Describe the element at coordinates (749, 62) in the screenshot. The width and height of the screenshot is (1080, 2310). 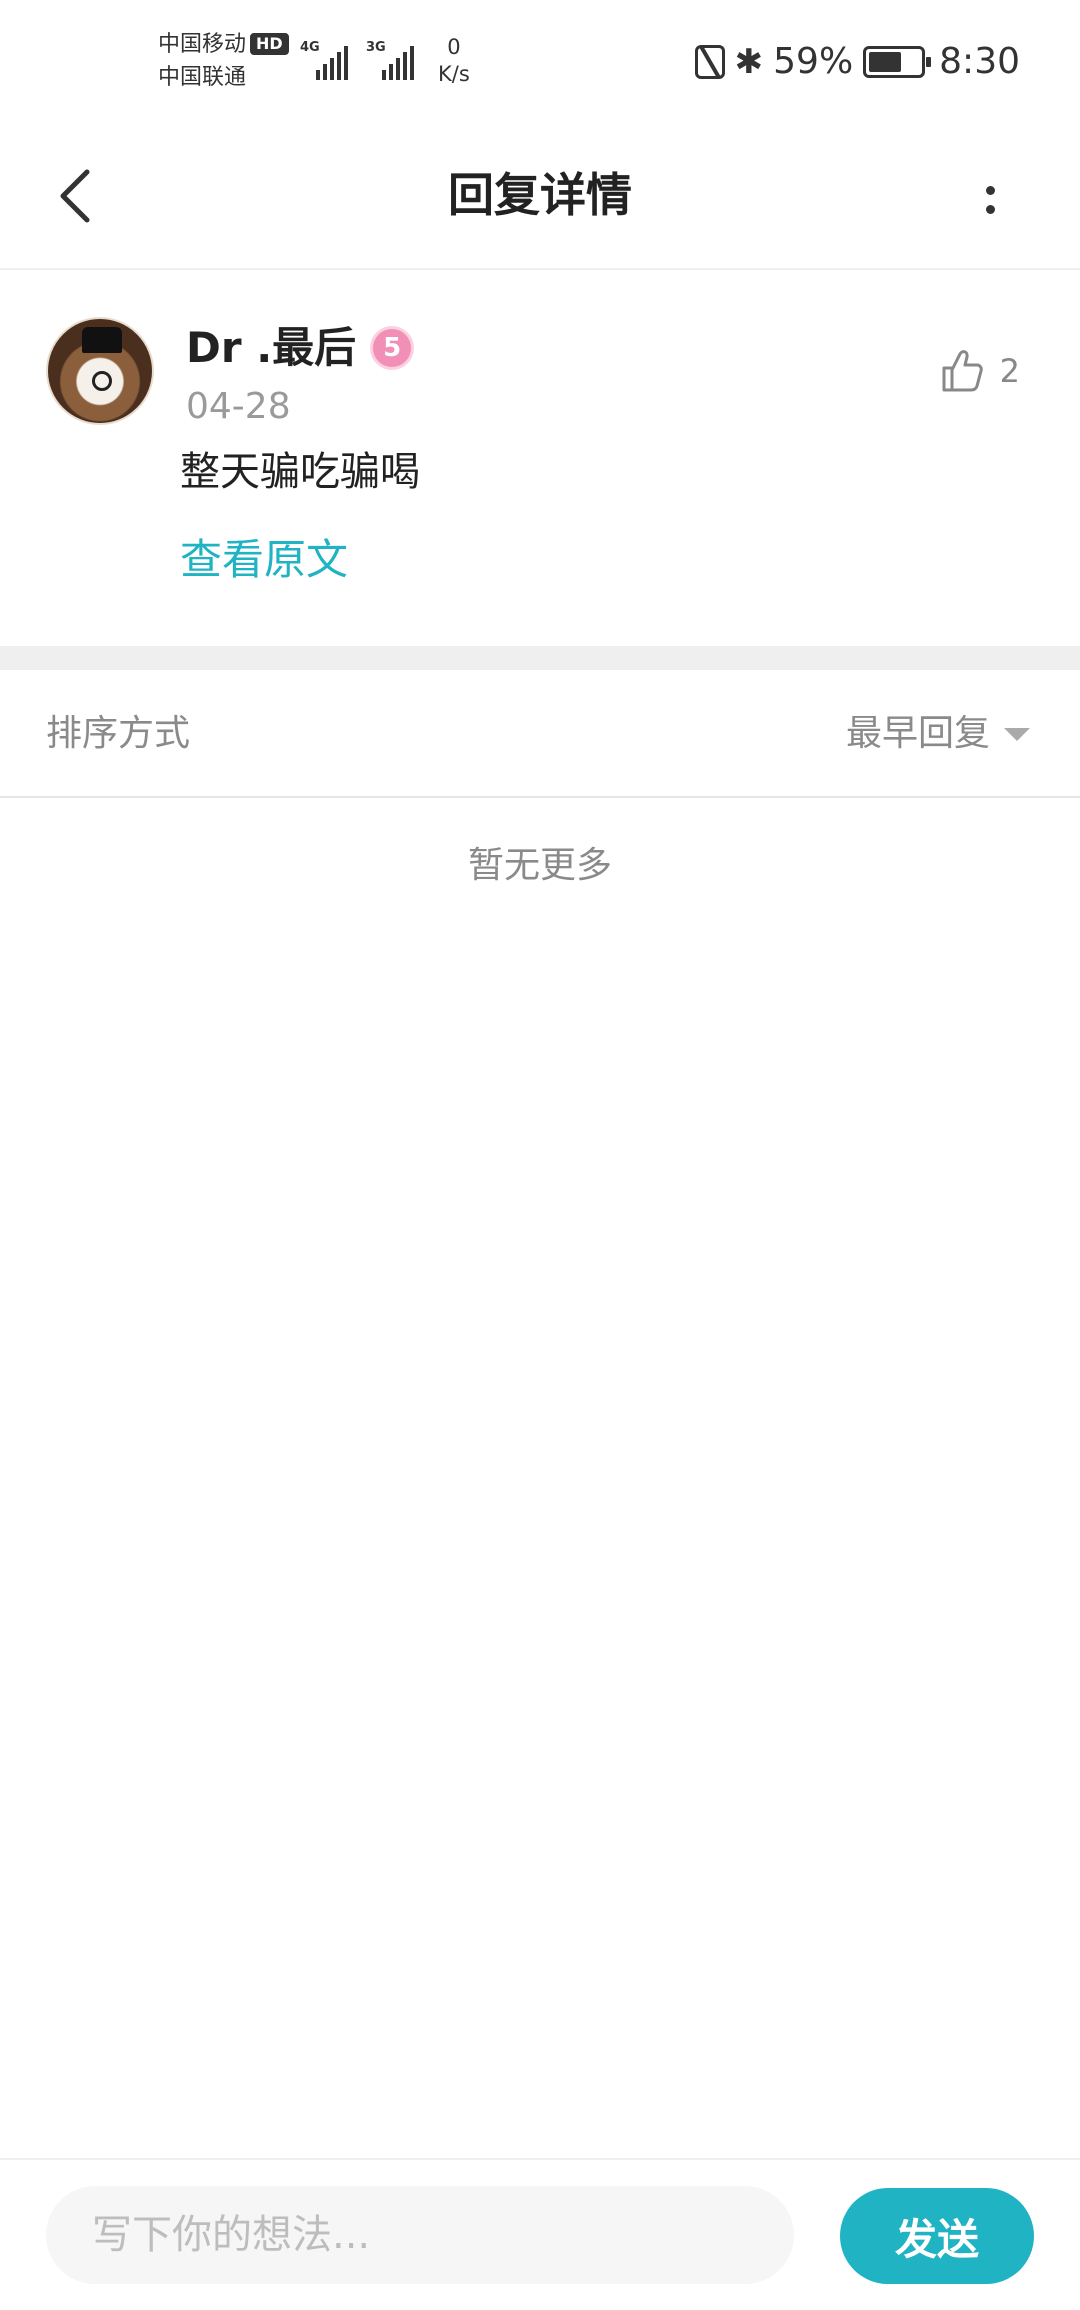
I see `bluetooth-icon: ✱` at that location.